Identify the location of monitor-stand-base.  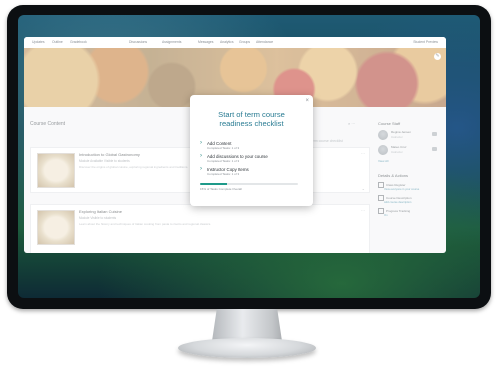
(247, 348).